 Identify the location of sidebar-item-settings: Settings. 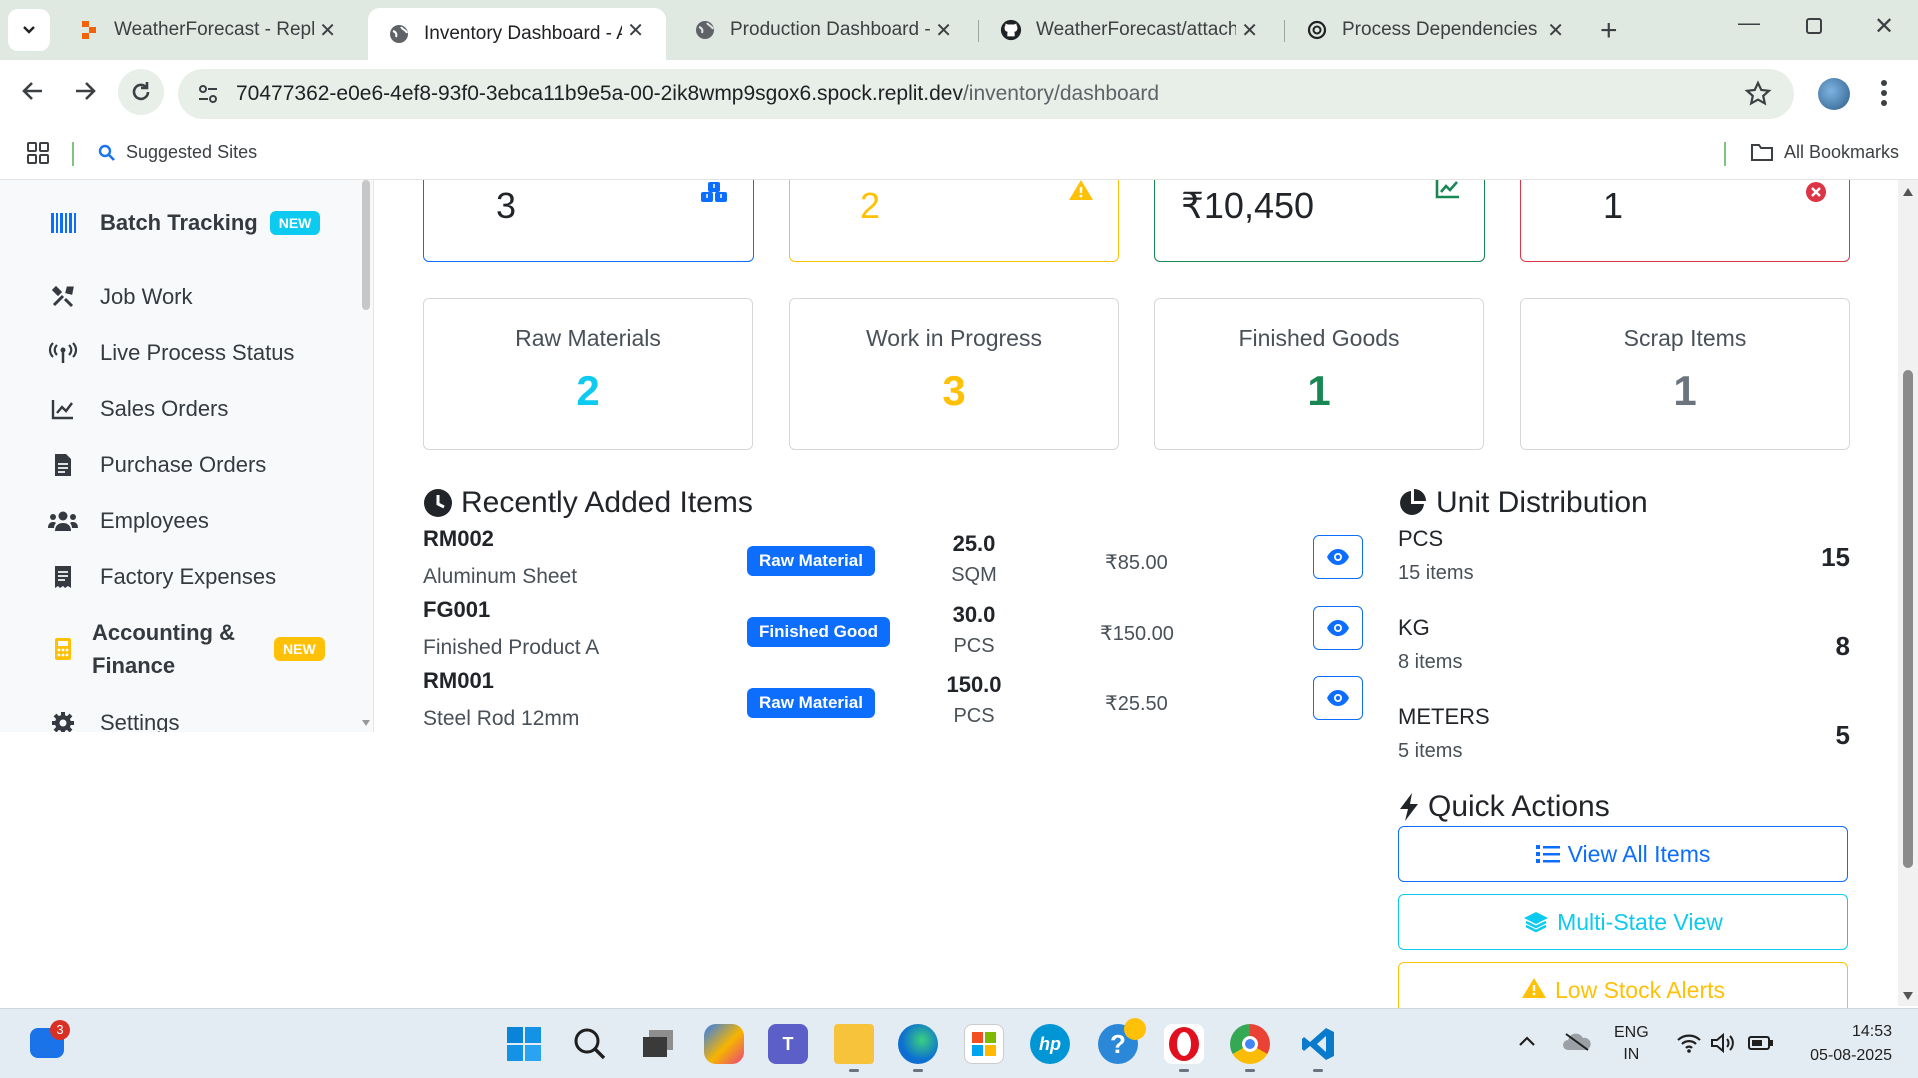
(114, 720).